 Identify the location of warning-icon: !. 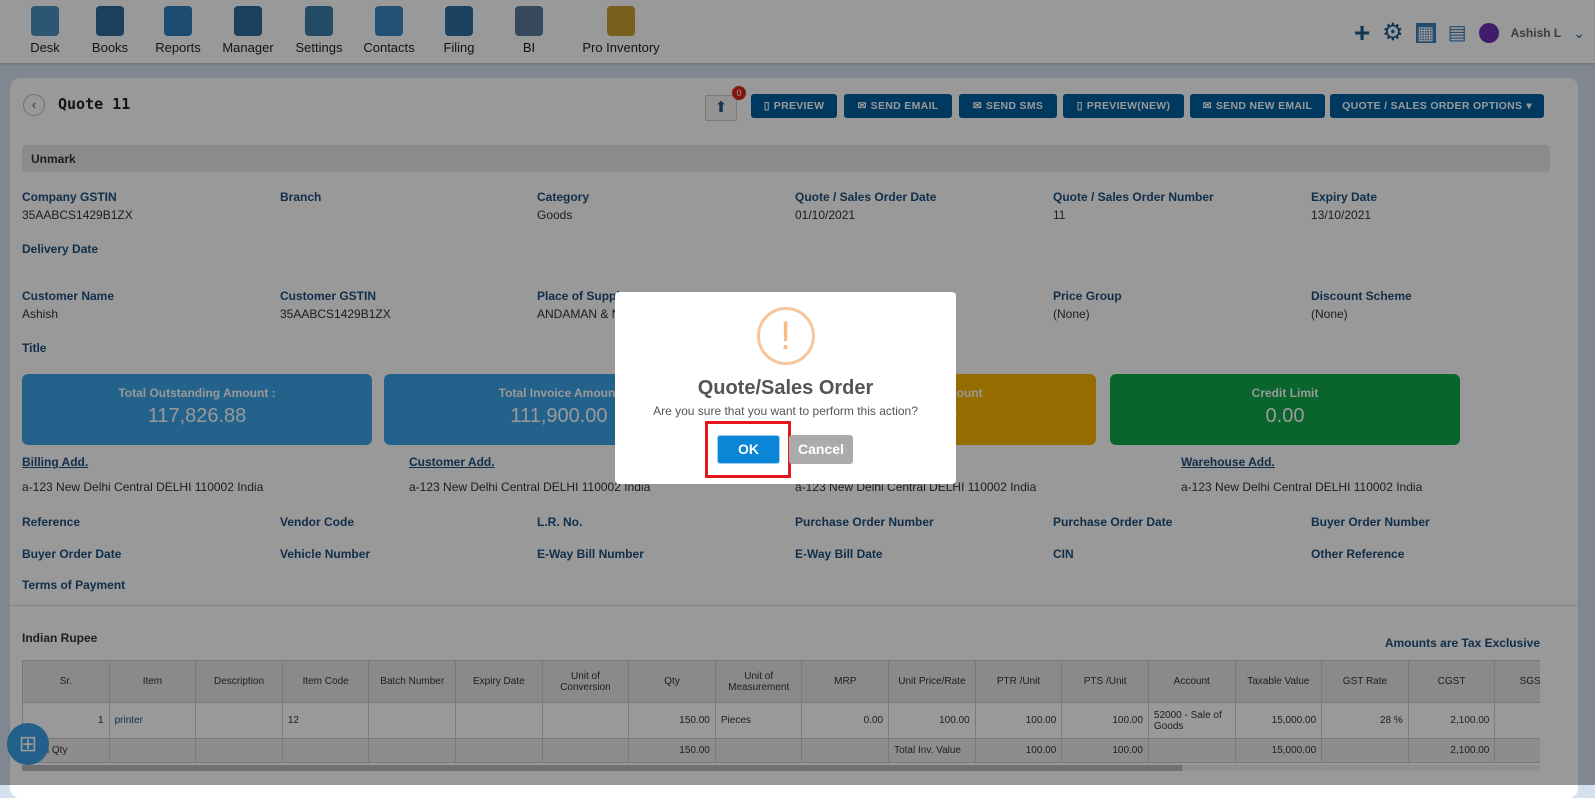
(785, 336).